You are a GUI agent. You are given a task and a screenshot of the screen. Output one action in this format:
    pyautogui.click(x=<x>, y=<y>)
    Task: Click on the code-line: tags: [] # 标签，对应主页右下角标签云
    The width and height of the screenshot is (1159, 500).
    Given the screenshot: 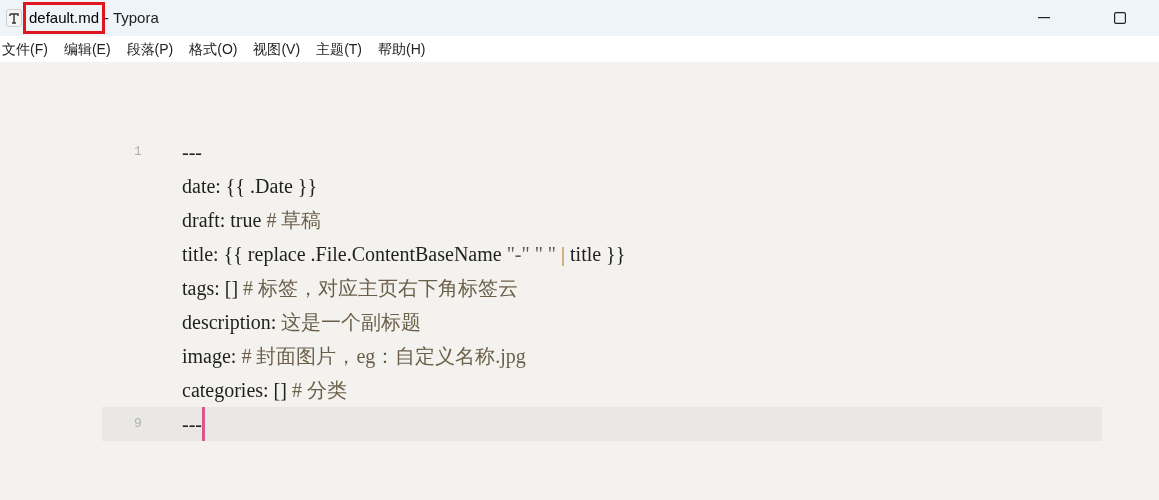 What is the action you would take?
    pyautogui.click(x=350, y=289)
    